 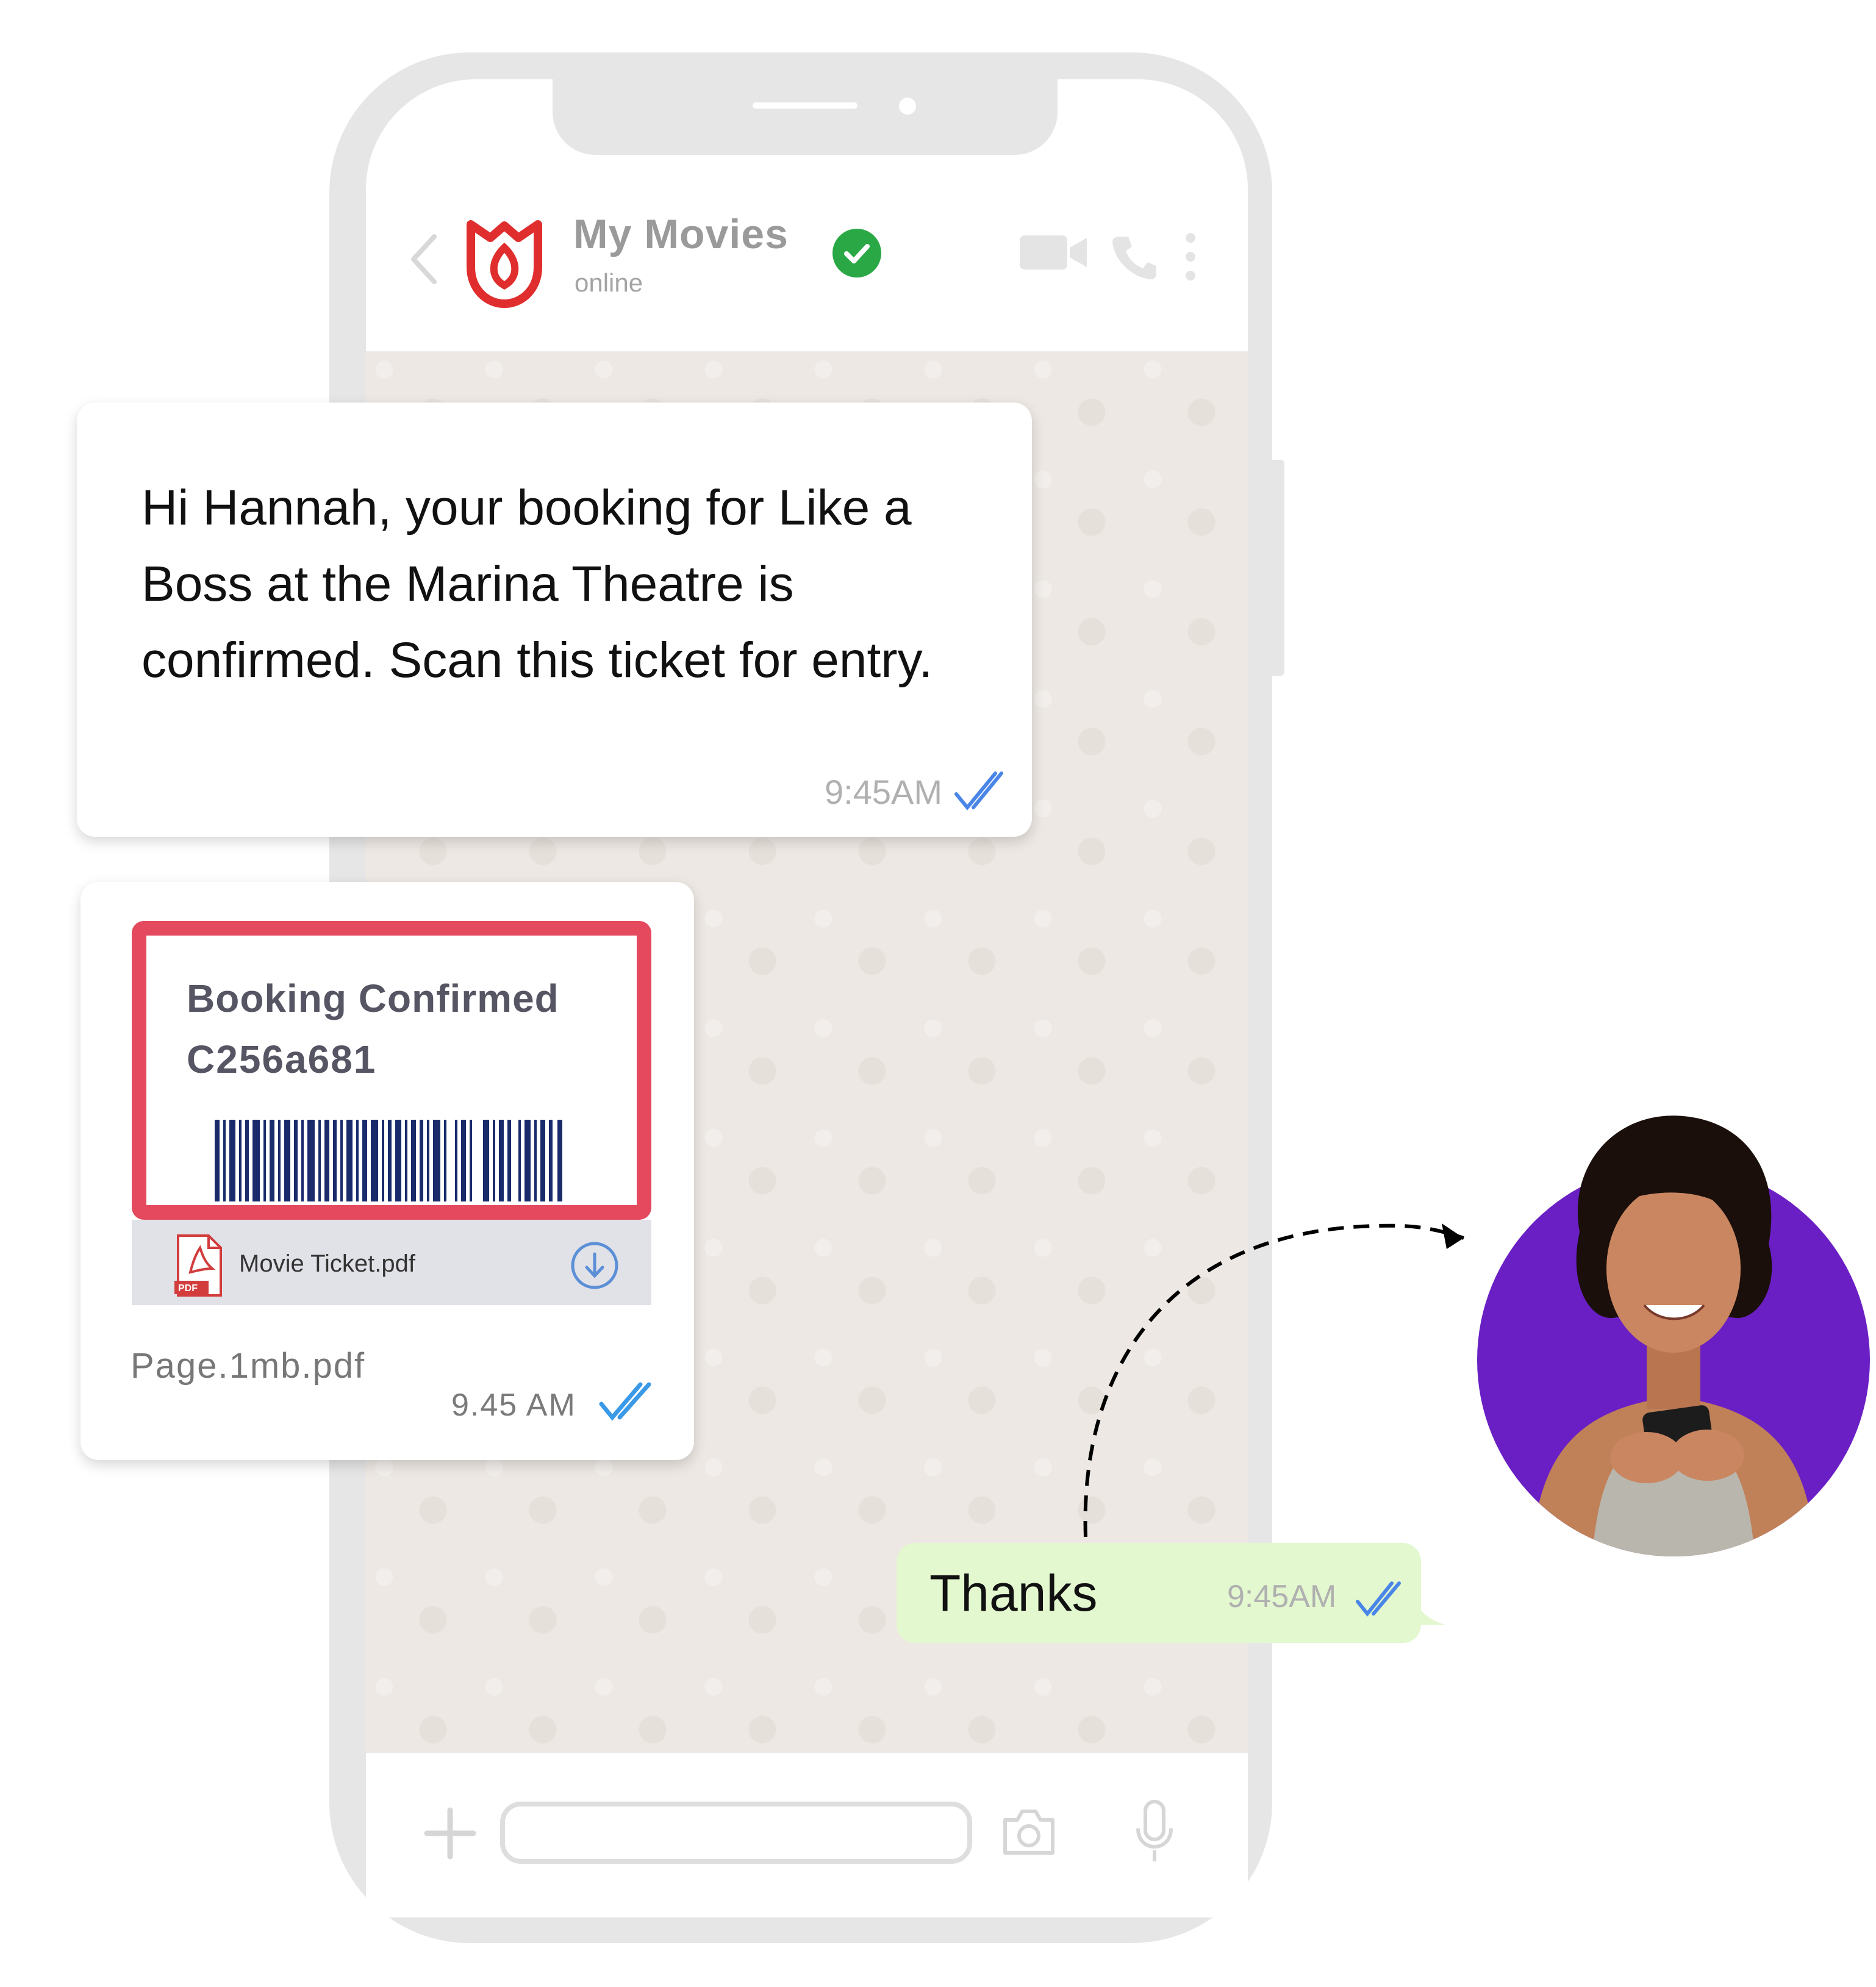 I want to click on message-time: 9.45 AM, so click(x=513, y=1405).